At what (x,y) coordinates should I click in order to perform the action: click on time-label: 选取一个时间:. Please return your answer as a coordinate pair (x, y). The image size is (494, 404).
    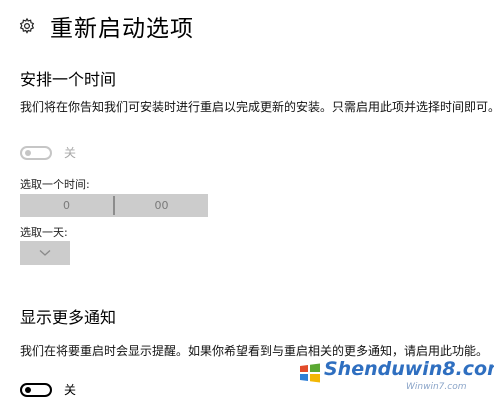
    Looking at the image, I should click on (55, 184).